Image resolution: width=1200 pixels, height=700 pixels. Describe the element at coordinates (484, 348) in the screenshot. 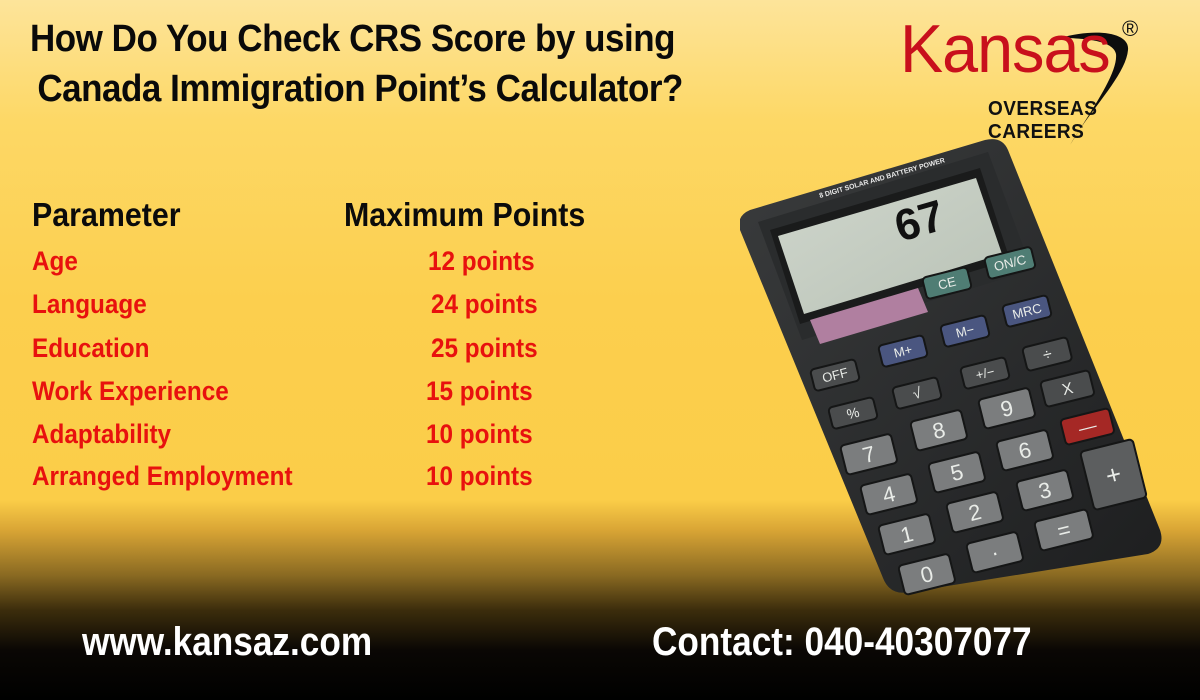

I see `parameter-points: 25 points` at that location.